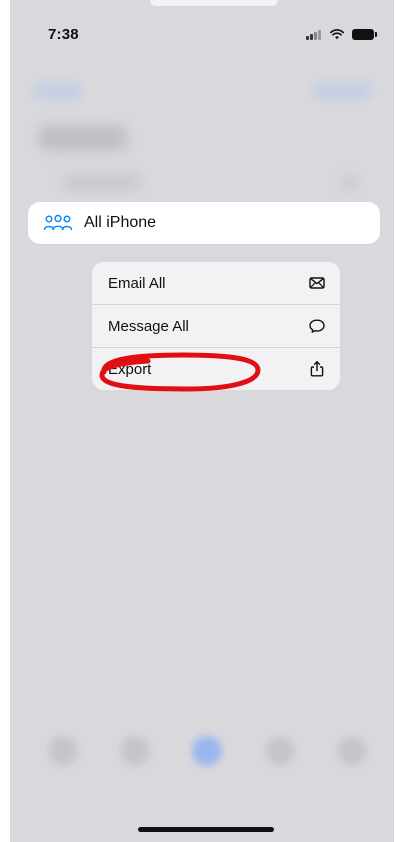 This screenshot has width=396, height=842. What do you see at coordinates (216, 369) in the screenshot?
I see `menu-item-export: Export` at bounding box center [216, 369].